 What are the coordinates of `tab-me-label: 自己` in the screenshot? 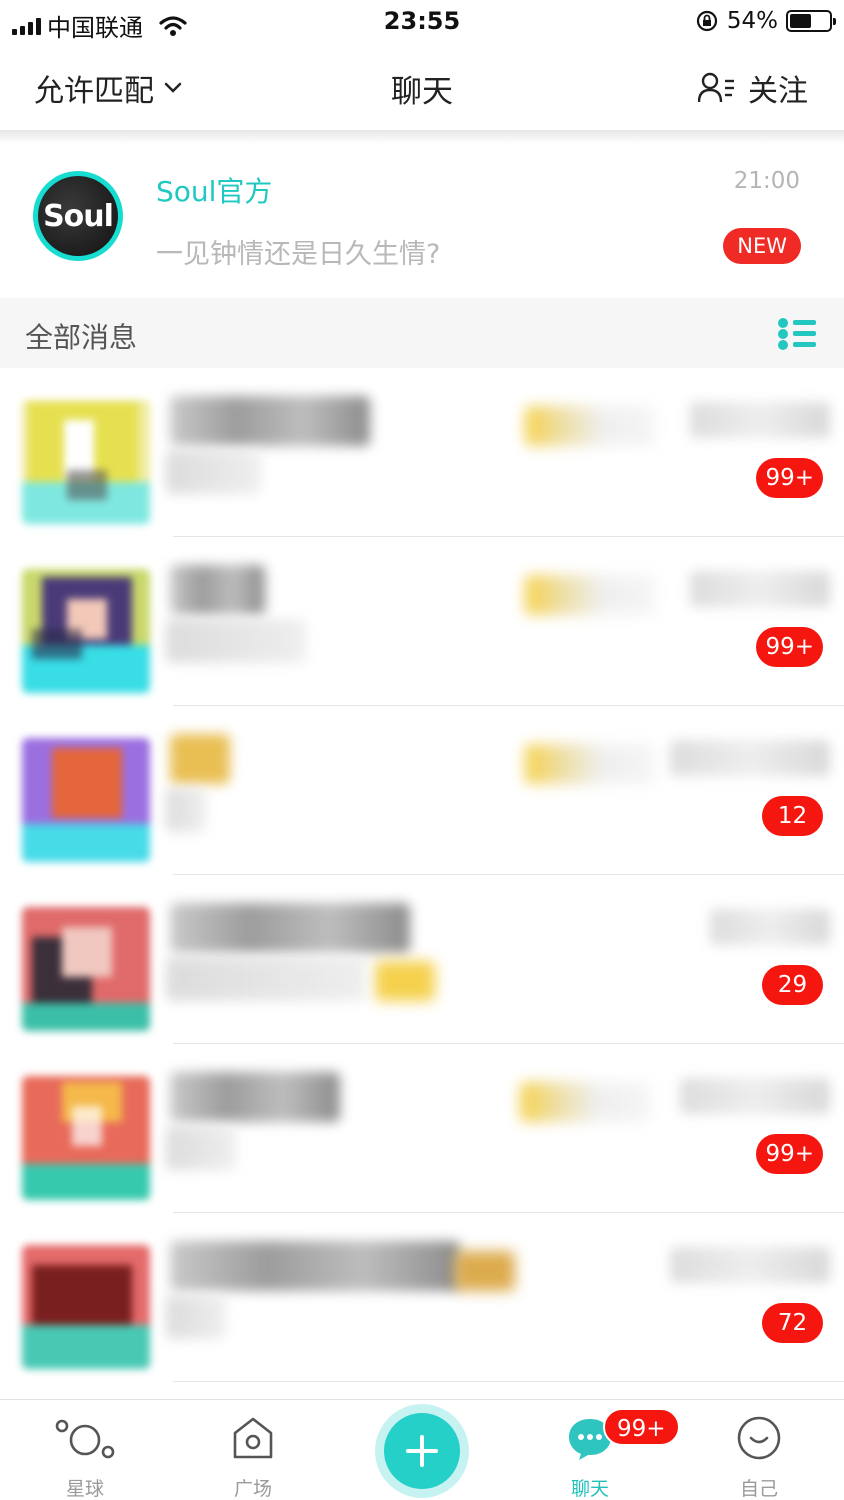 It's located at (758, 1489).